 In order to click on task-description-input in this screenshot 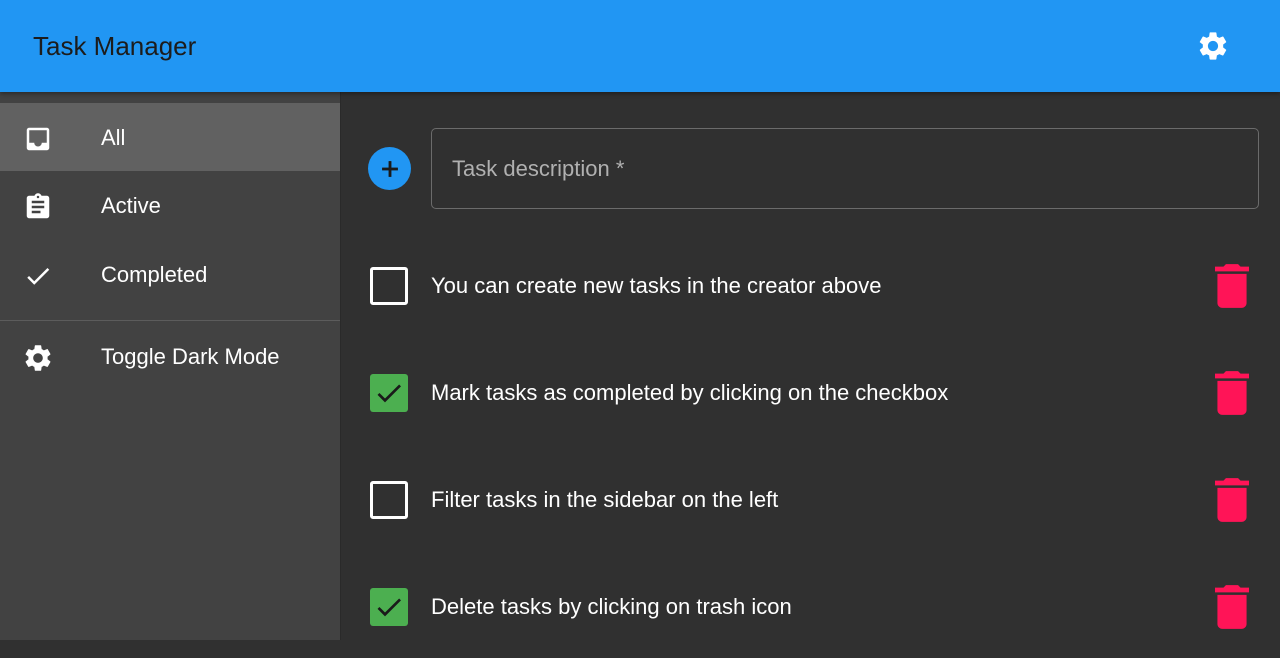, I will do `click(845, 168)`.